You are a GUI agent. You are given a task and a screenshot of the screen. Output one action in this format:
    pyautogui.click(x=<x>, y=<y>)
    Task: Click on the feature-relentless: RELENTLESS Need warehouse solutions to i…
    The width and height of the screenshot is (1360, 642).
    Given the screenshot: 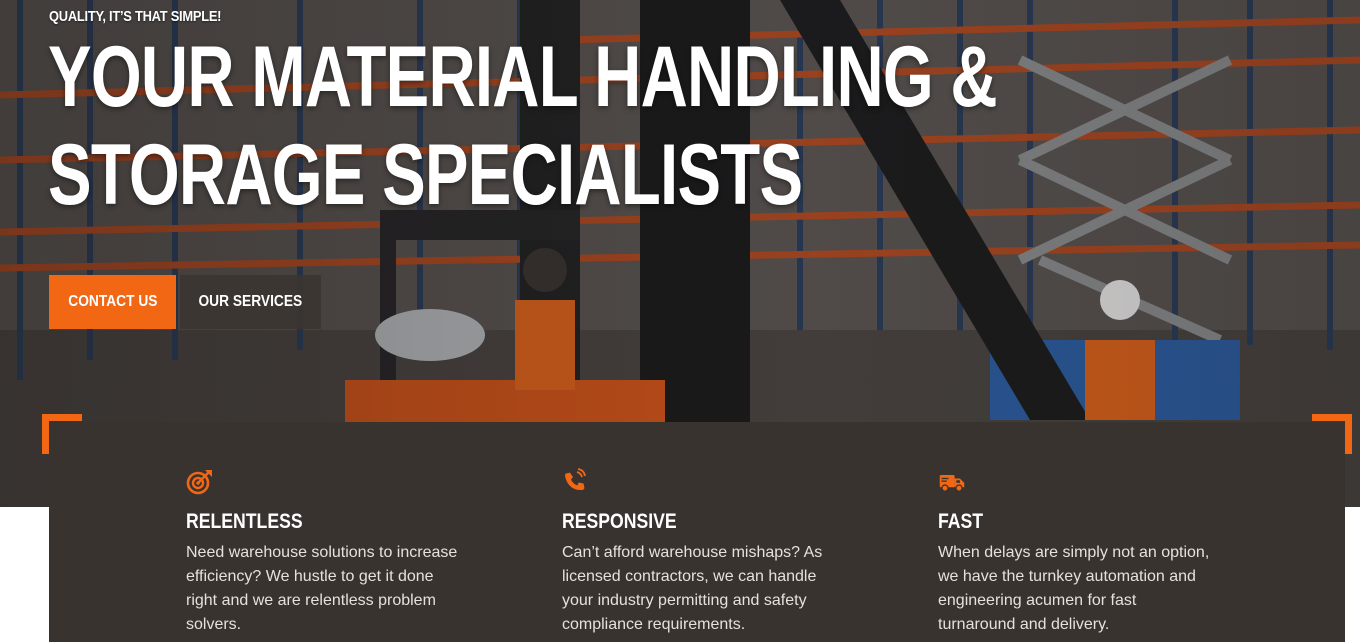 What is the action you would take?
    pyautogui.click(x=326, y=552)
    